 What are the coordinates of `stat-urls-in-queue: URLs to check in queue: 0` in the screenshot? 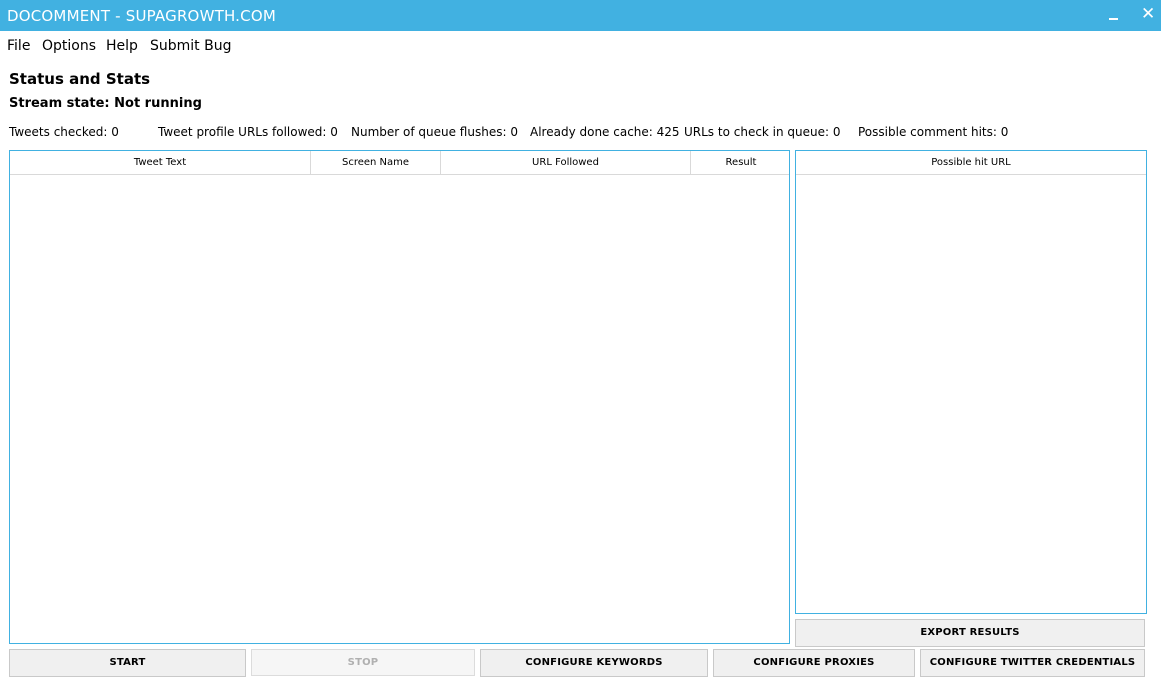 It's located at (762, 132).